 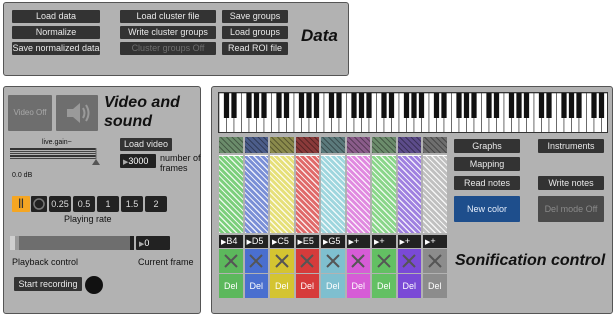 What do you see at coordinates (60, 204) in the screenshot?
I see `rate-0-25-button: 0.25` at bounding box center [60, 204].